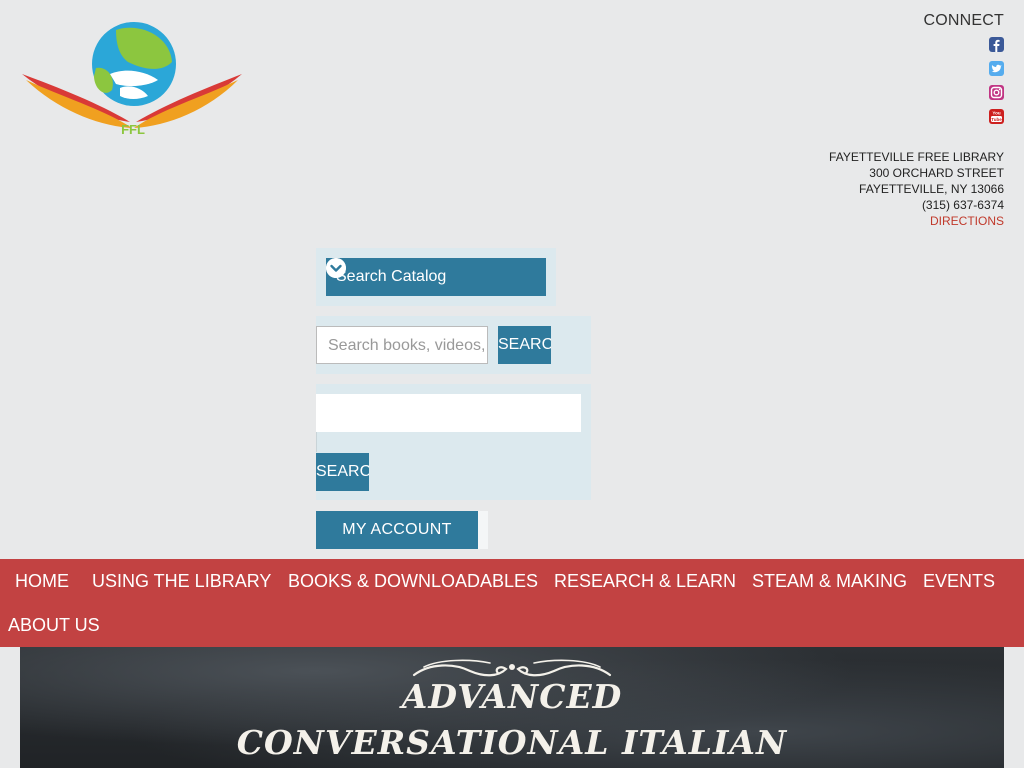 Image resolution: width=1024 pixels, height=768 pixels. What do you see at coordinates (996, 68) in the screenshot?
I see `twitter-icon` at bounding box center [996, 68].